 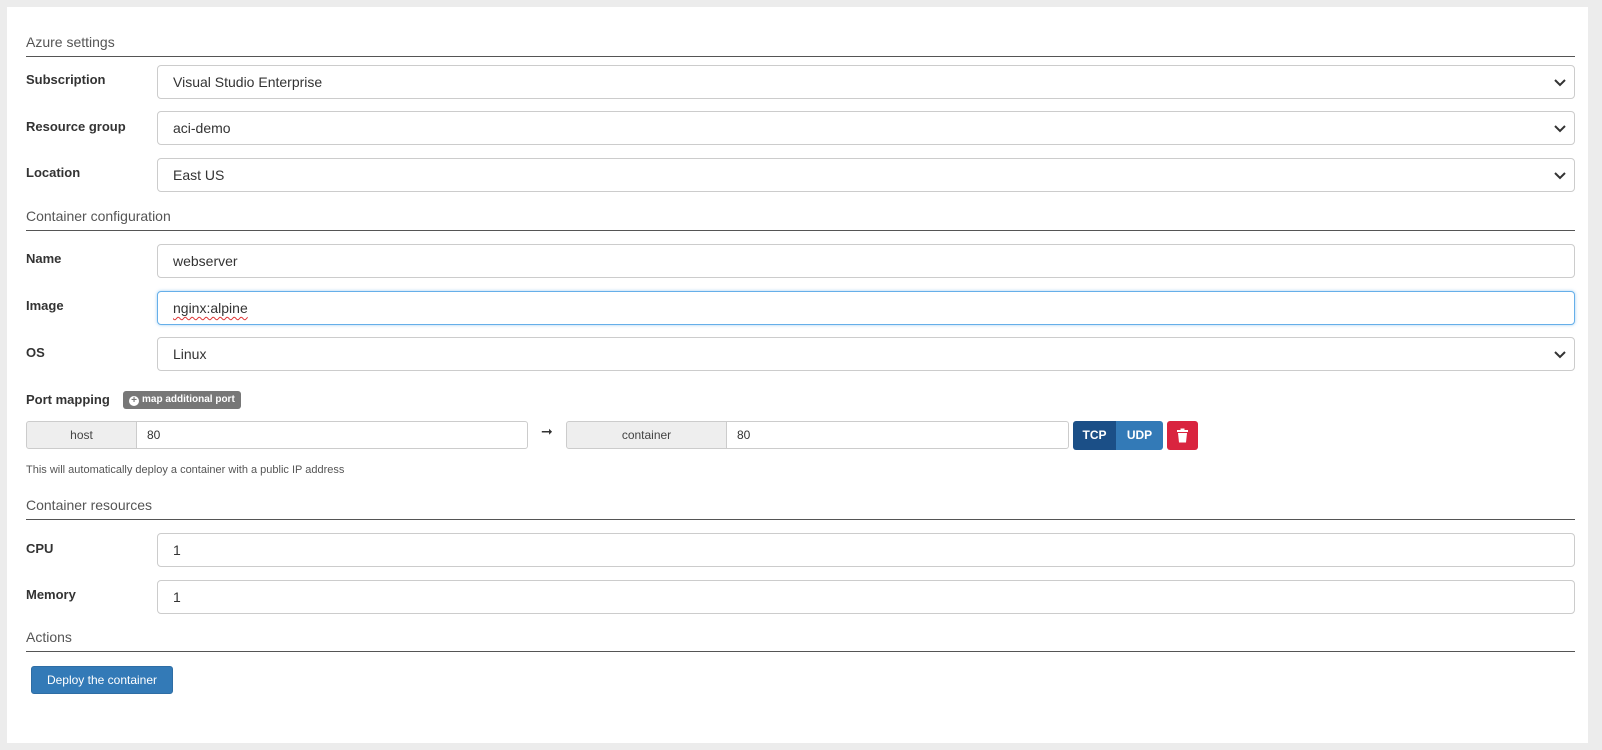 What do you see at coordinates (40, 548) in the screenshot?
I see `cpu-label: CPU` at bounding box center [40, 548].